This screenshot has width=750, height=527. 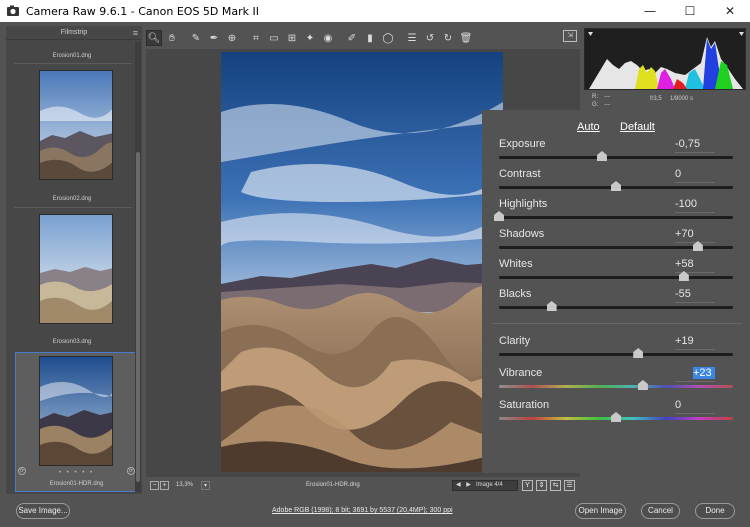 What do you see at coordinates (695, 341) in the screenshot?
I see `slider-value: +19` at bounding box center [695, 341].